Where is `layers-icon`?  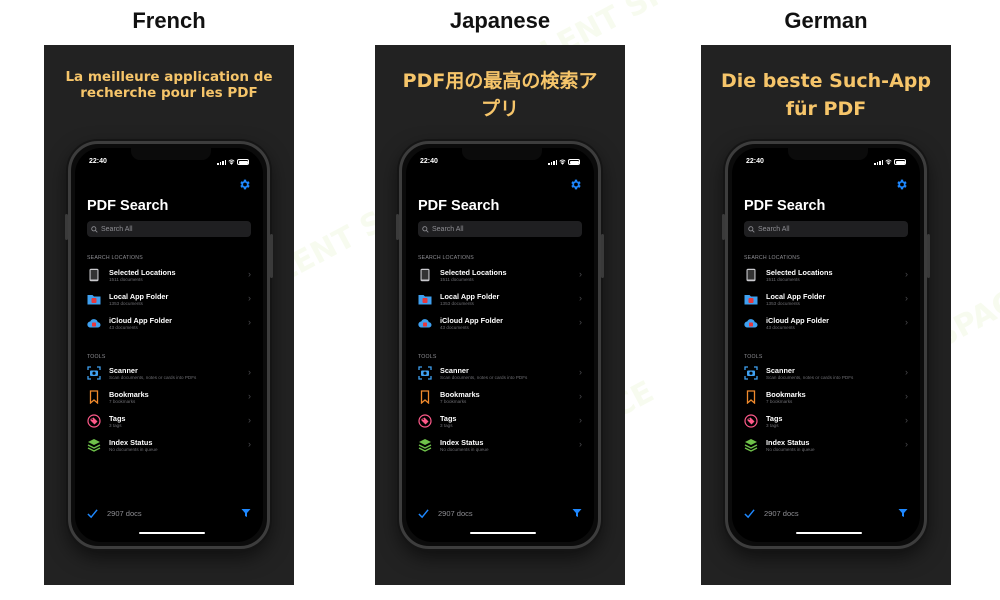
layers-icon is located at coordinates (751, 445).